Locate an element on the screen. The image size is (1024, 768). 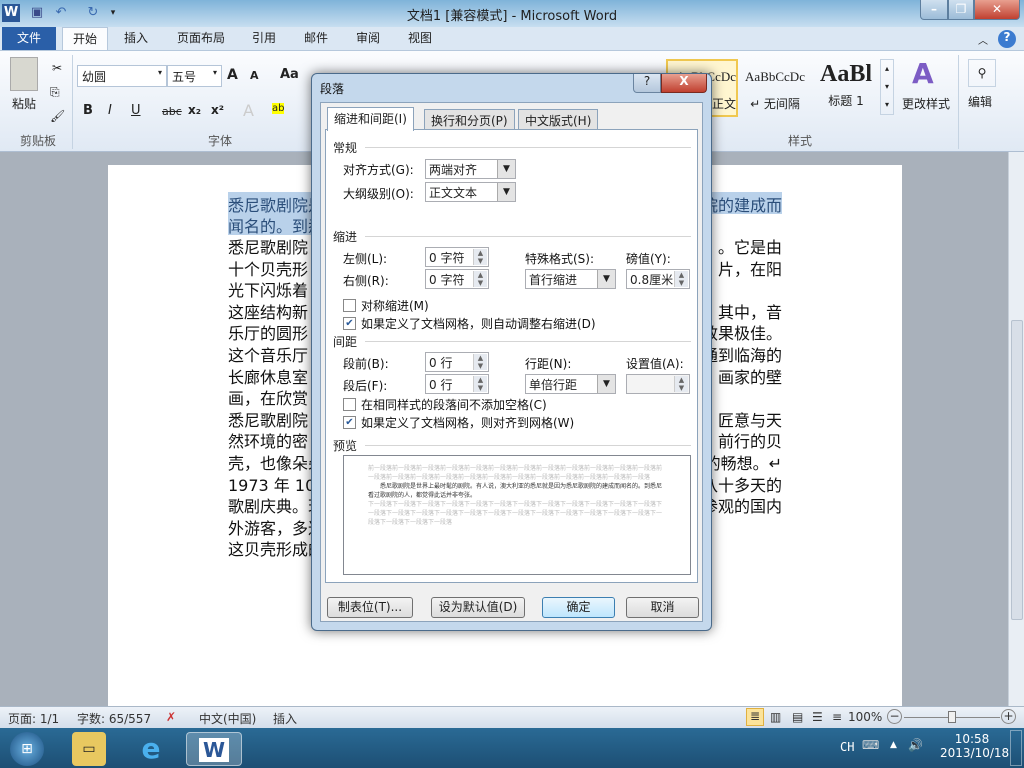
shrink-font-button: A is located at coordinates (254, 75).